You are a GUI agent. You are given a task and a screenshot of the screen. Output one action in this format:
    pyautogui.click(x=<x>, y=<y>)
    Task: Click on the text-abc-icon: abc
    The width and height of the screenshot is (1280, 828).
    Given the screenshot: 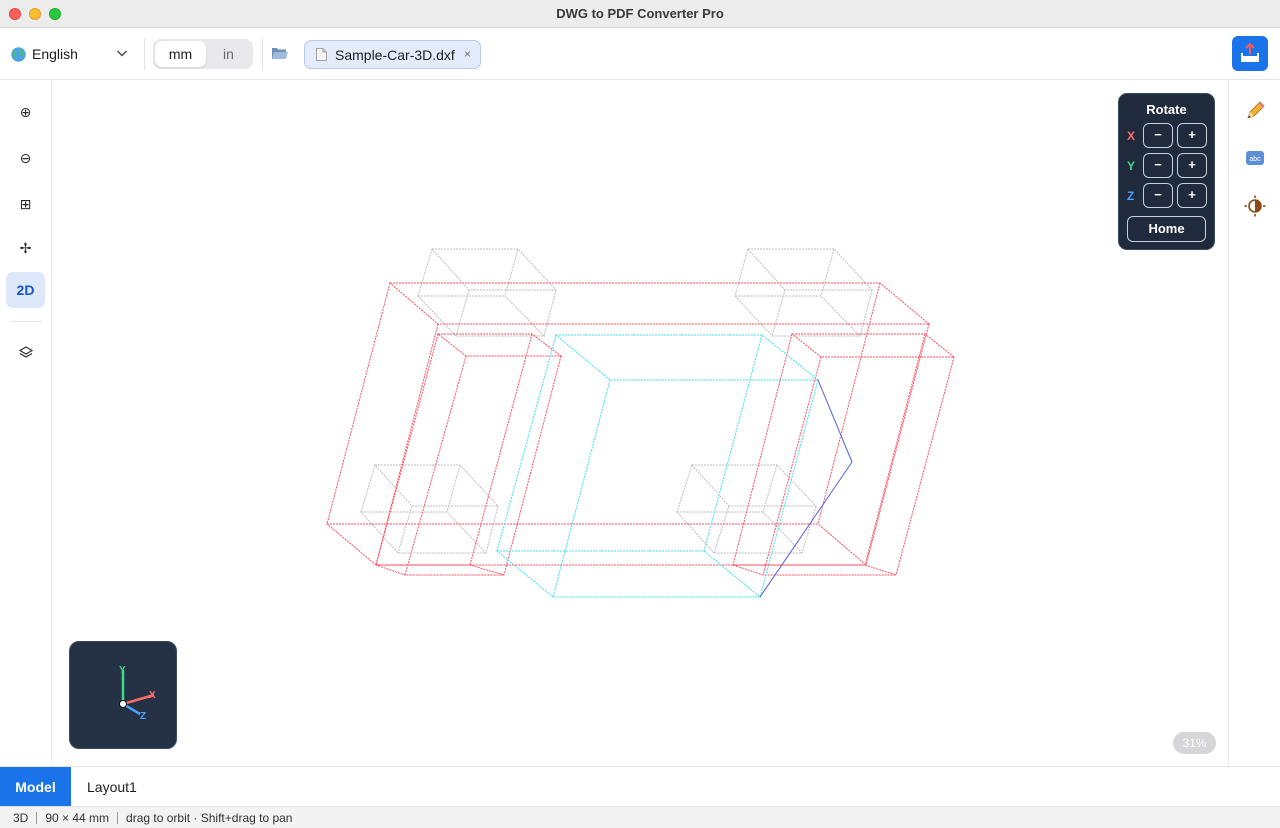 What is the action you would take?
    pyautogui.click(x=1255, y=158)
    